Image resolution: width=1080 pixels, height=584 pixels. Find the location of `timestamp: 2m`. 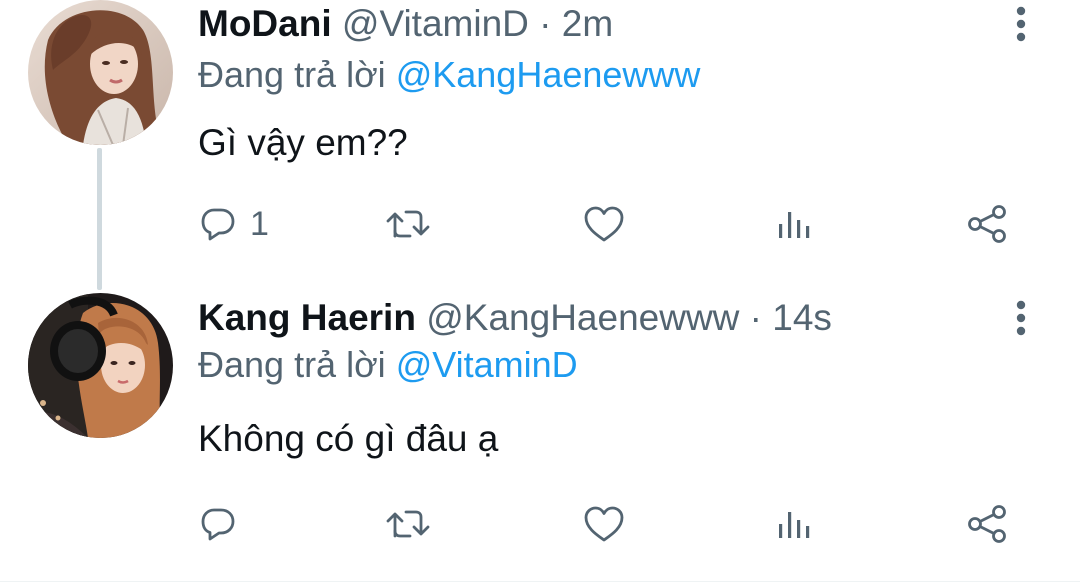

timestamp: 2m is located at coordinates (587, 23).